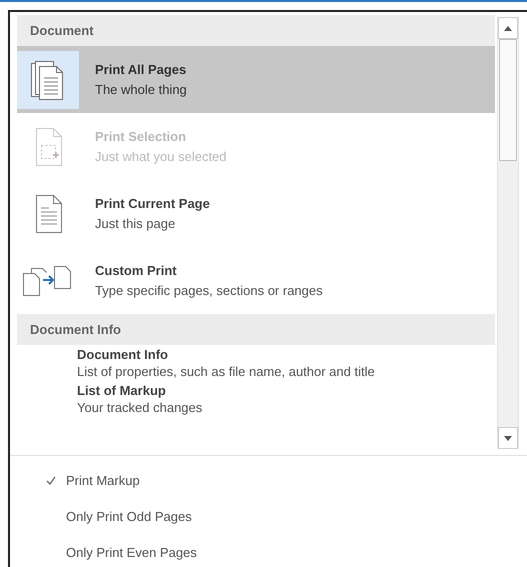 The width and height of the screenshot is (527, 567). I want to click on item-title: Print Selection, so click(141, 136).